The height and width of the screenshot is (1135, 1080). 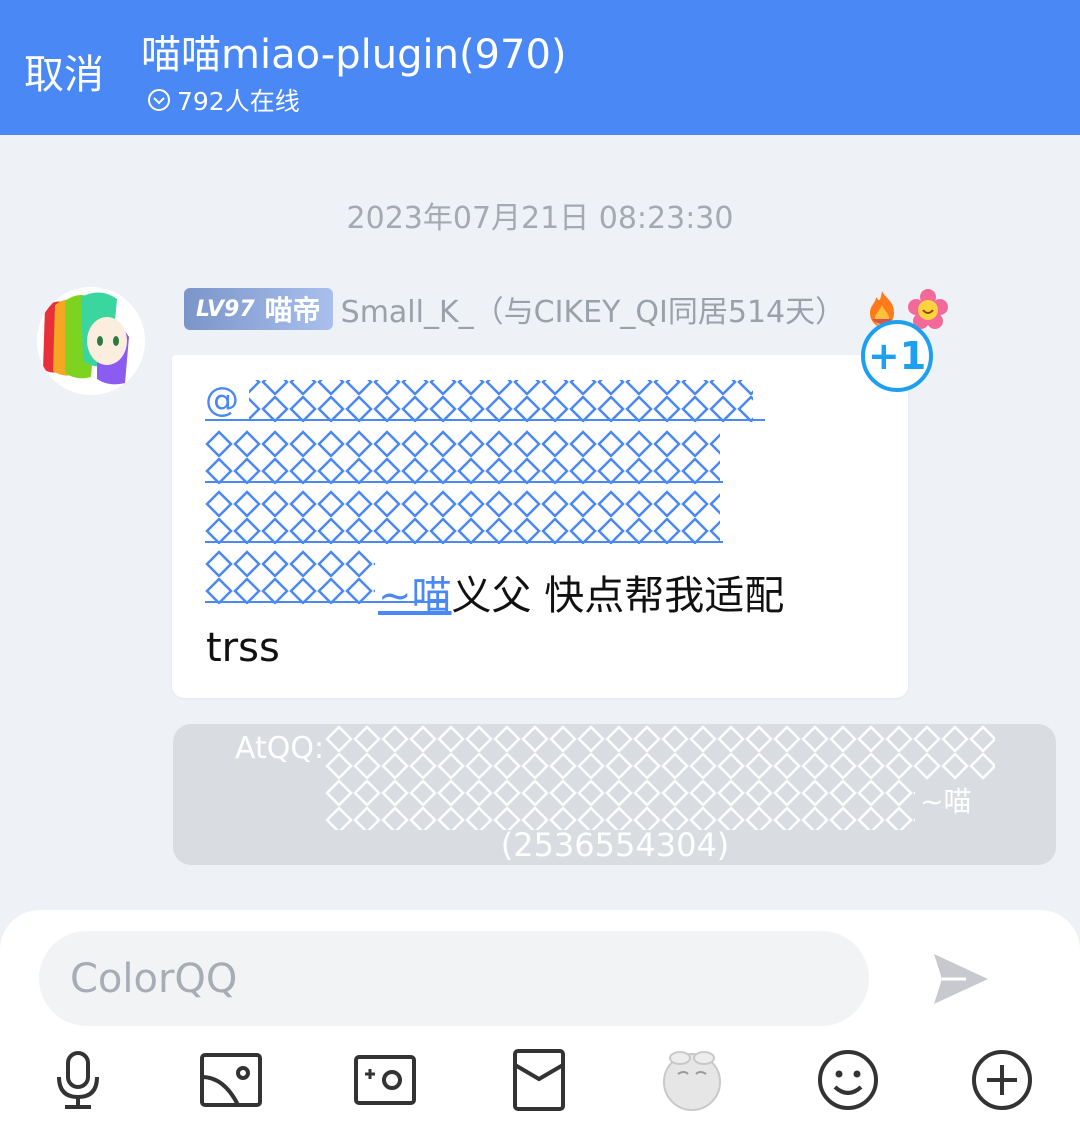 What do you see at coordinates (615, 845) in the screenshot?
I see `system-notice-qq-number: (2536554304)` at bounding box center [615, 845].